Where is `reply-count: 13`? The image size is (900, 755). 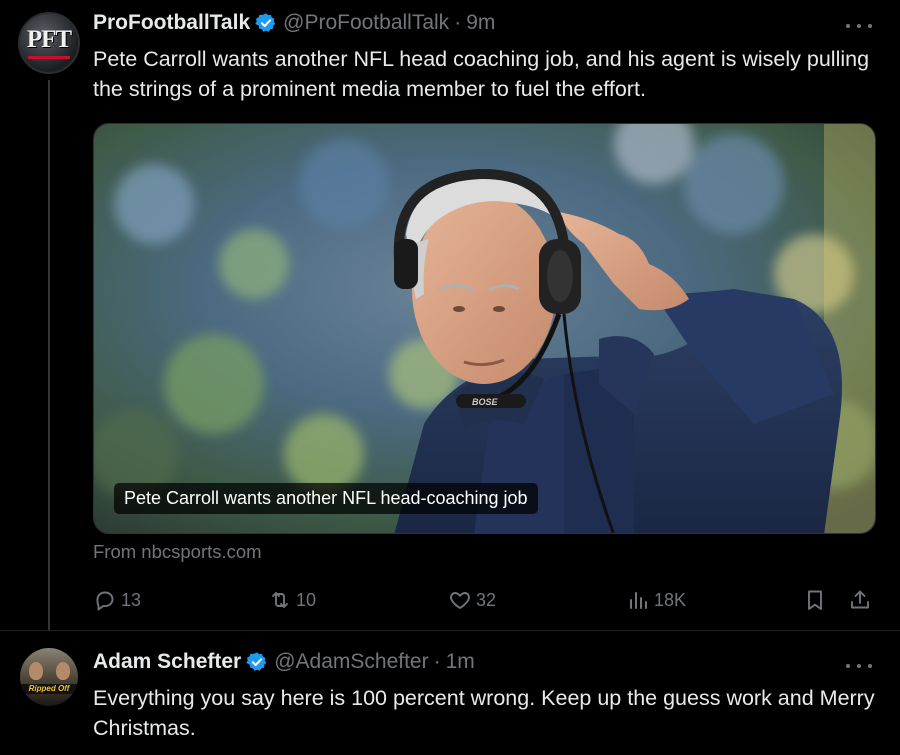 reply-count: 13 is located at coordinates (131, 599).